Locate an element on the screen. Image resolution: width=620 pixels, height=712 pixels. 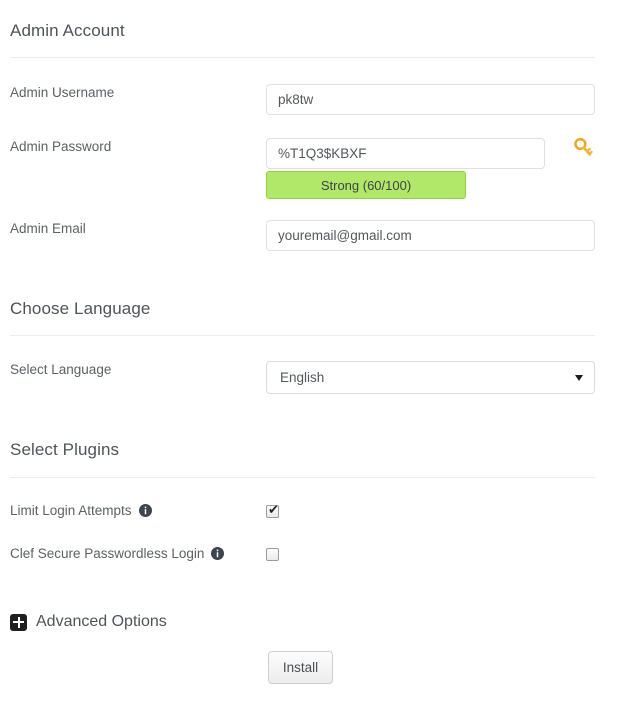
plugin-label-limit-login-attempts: Limit Login Attempts is located at coordinates (81, 510).